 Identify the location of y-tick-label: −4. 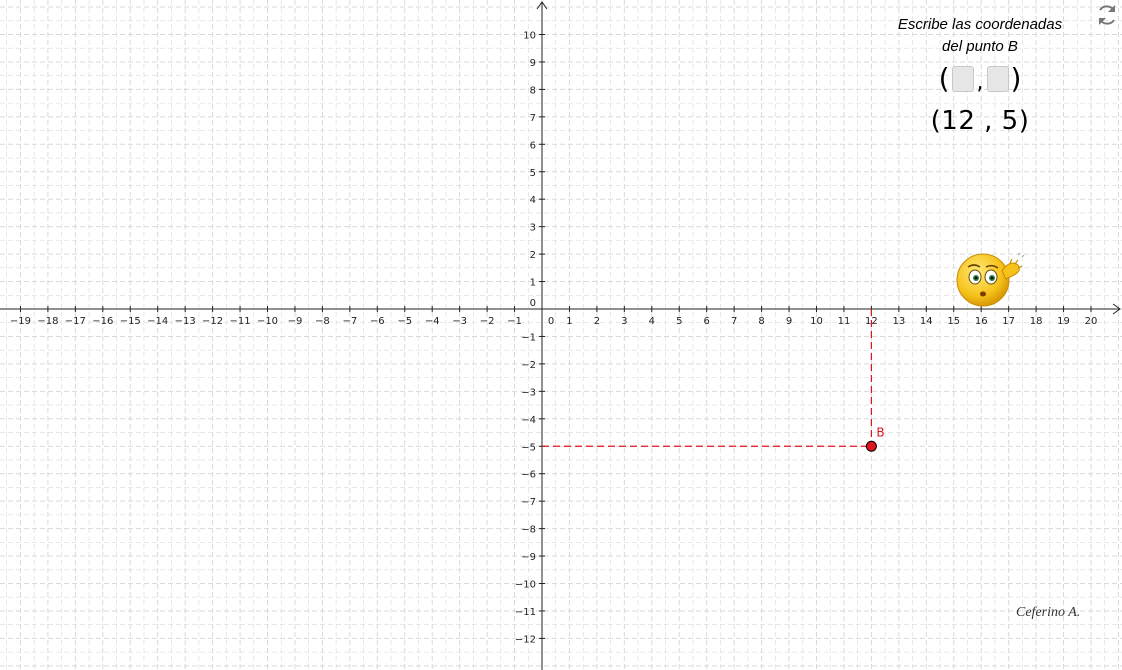
(528, 420).